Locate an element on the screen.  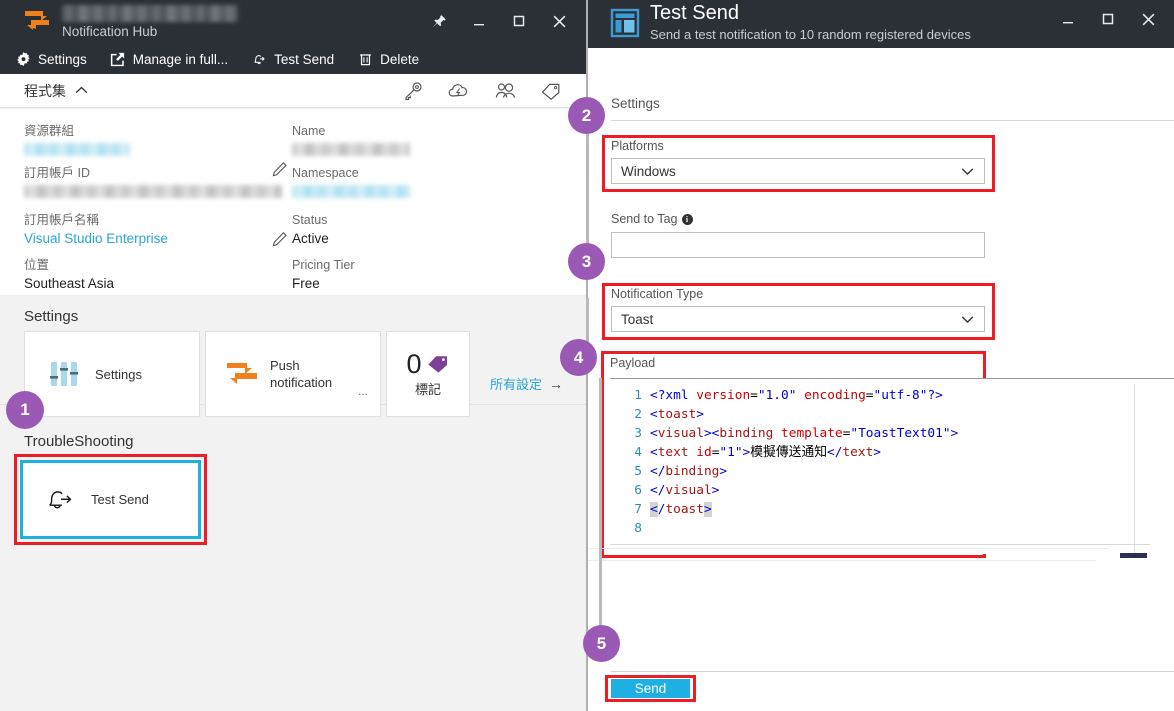
property-value-link: Visual Studio Enterprise is located at coordinates (158, 238).